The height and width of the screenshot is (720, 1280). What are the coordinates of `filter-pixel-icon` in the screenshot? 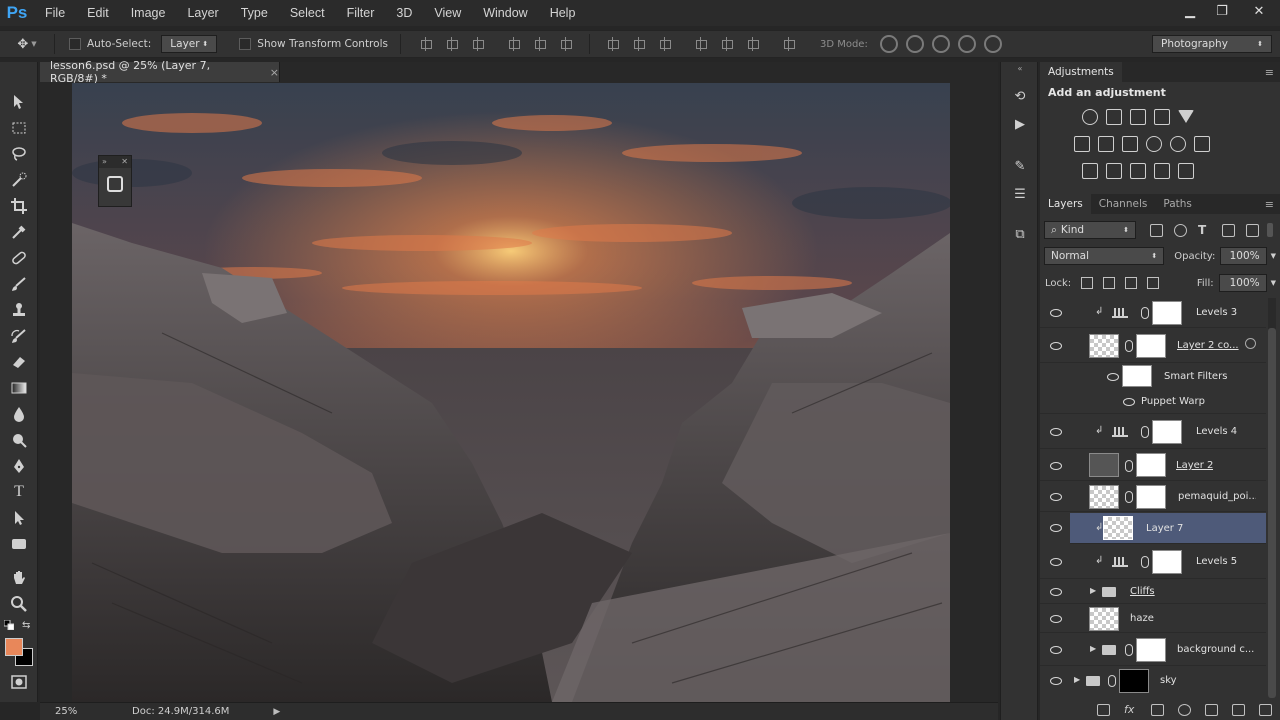 It's located at (1156, 230).